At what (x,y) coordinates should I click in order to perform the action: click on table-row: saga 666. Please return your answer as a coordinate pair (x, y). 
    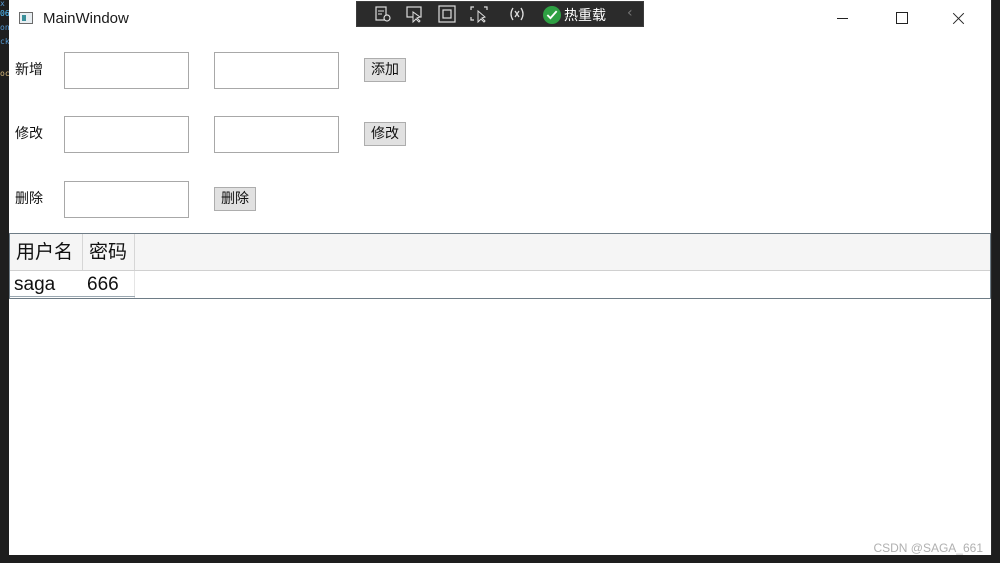
    Looking at the image, I should click on (500, 284).